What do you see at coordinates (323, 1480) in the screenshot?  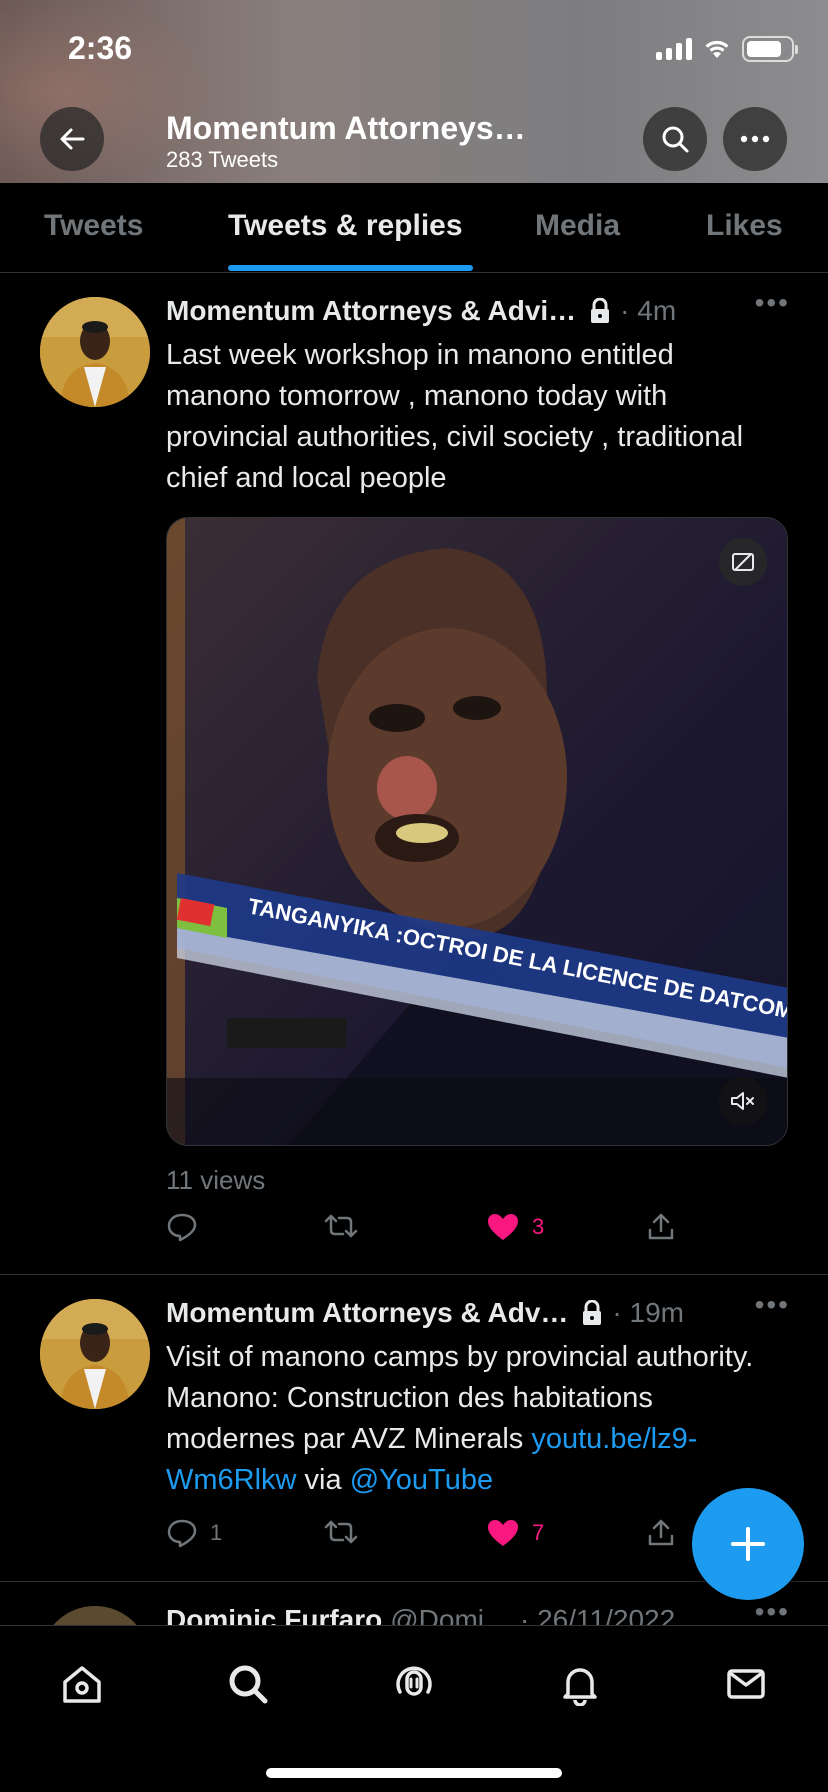 I see `via-text: via` at bounding box center [323, 1480].